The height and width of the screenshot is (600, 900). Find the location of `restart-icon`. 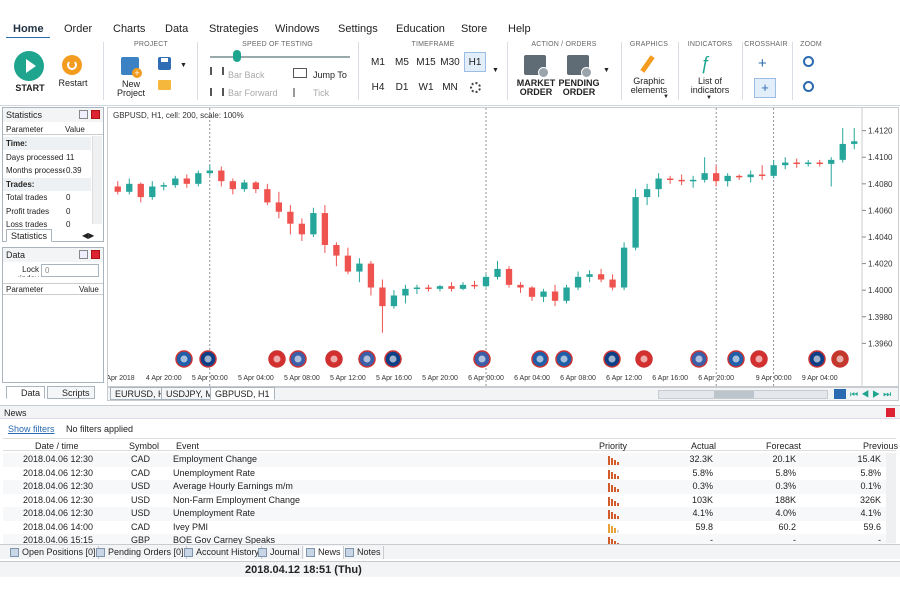

restart-icon is located at coordinates (72, 65).